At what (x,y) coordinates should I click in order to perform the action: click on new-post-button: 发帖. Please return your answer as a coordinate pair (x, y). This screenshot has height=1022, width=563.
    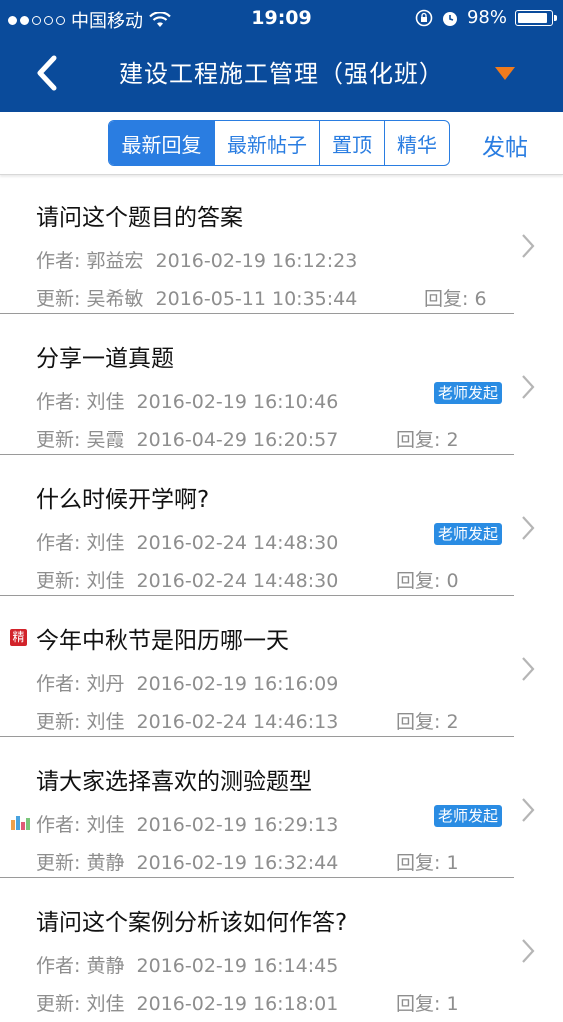
    Looking at the image, I should click on (505, 145).